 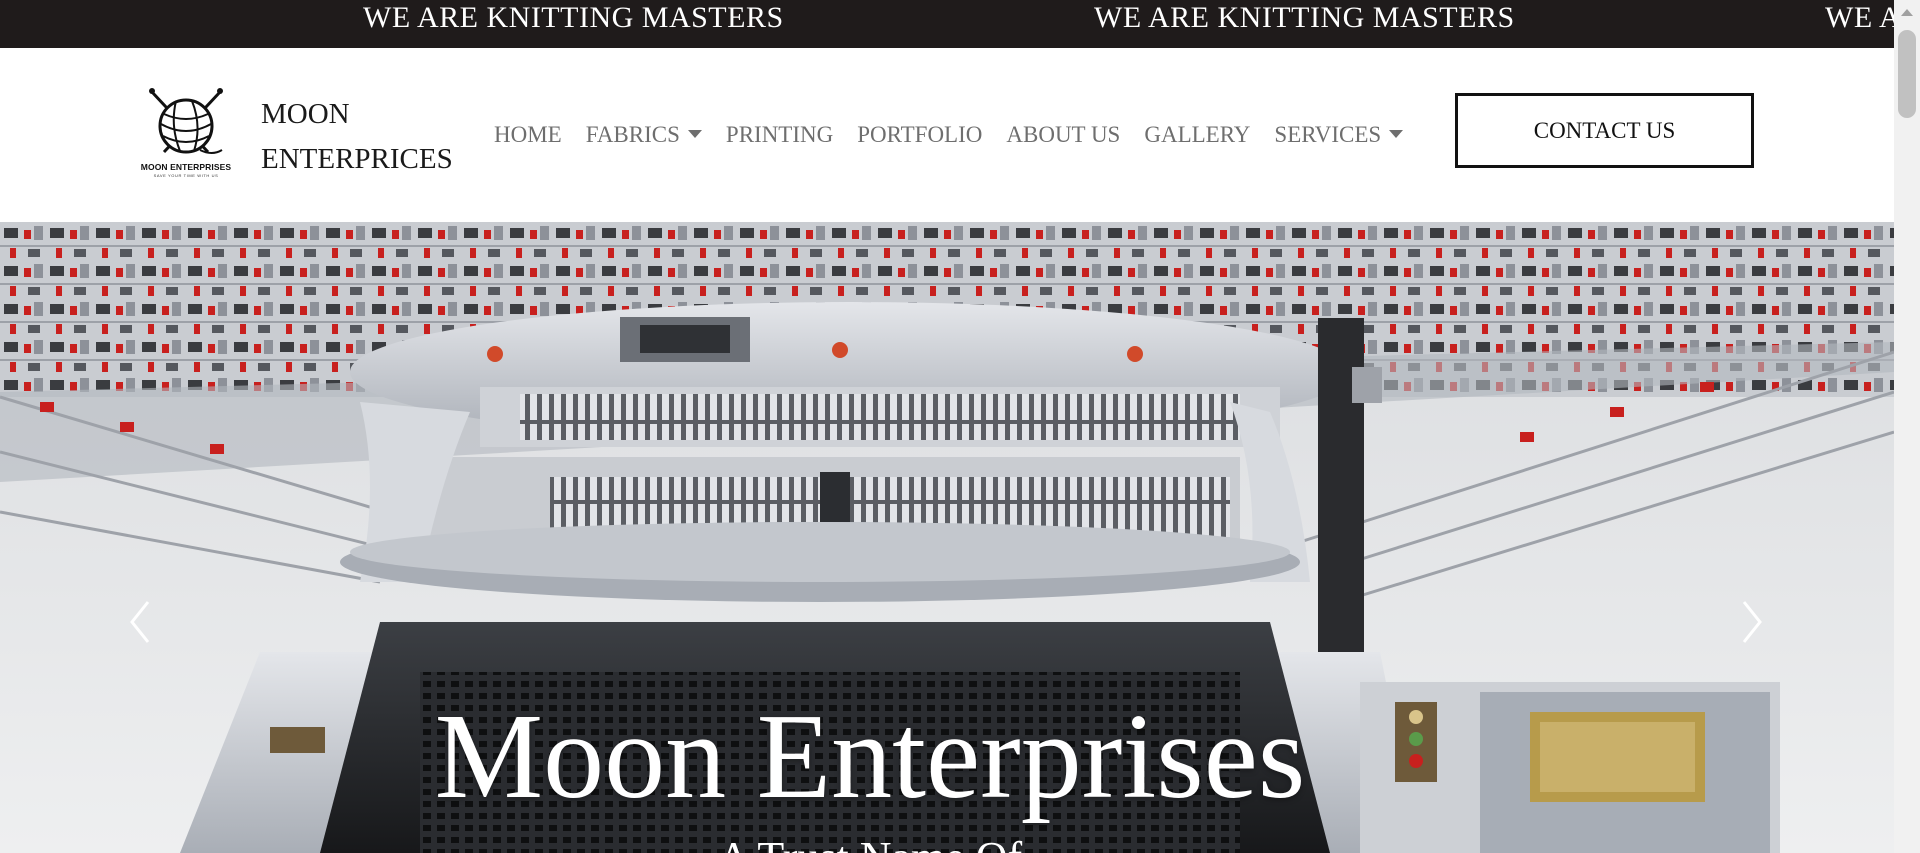 I want to click on nav-label: ABOUT US, so click(x=1063, y=134).